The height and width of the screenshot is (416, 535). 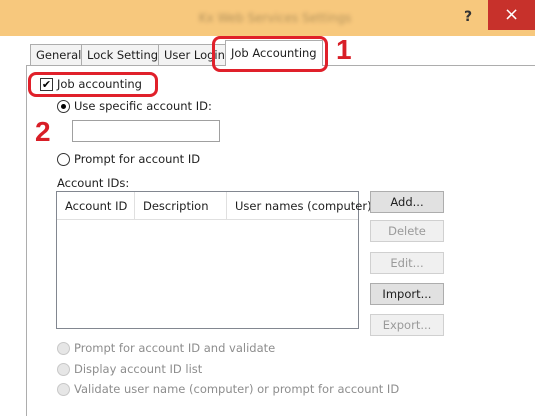 I want to click on account-id-input, so click(x=146, y=131).